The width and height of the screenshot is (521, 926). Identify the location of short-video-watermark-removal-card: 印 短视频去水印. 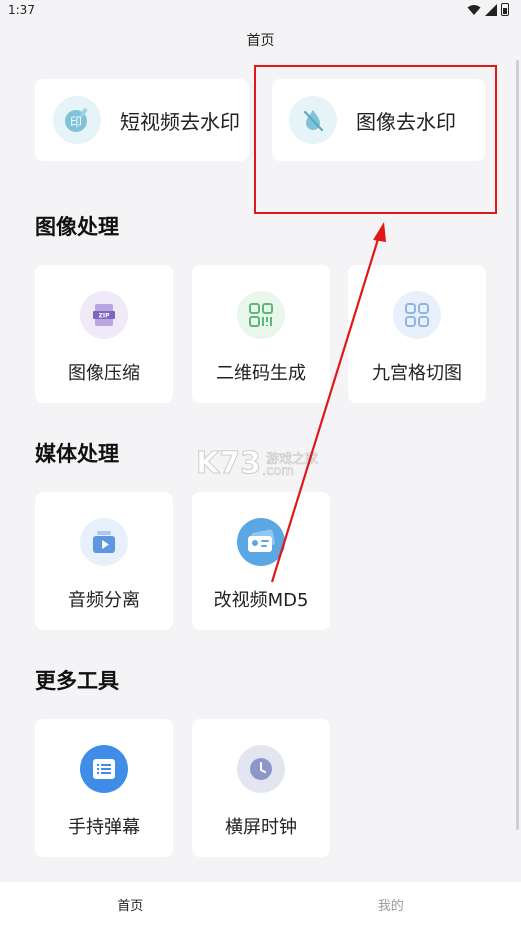
(142, 120).